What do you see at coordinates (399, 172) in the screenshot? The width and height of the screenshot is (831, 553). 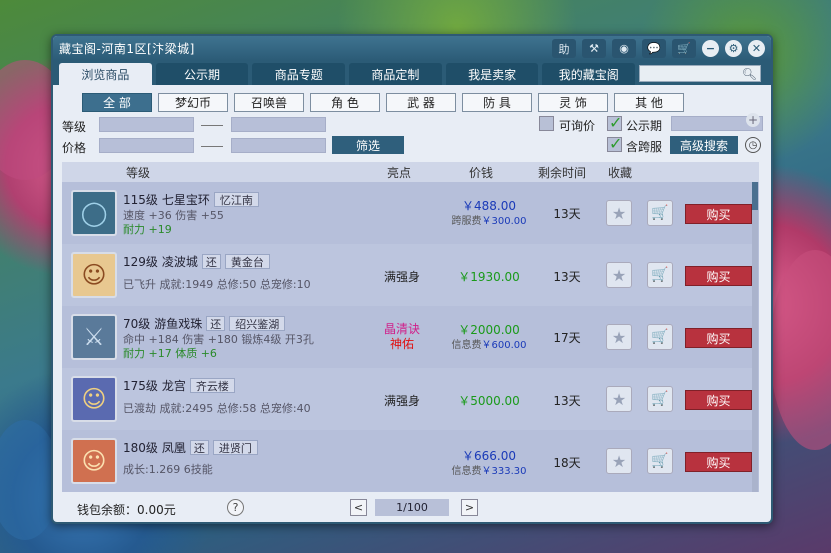 I see `column-highlight: 亮点` at bounding box center [399, 172].